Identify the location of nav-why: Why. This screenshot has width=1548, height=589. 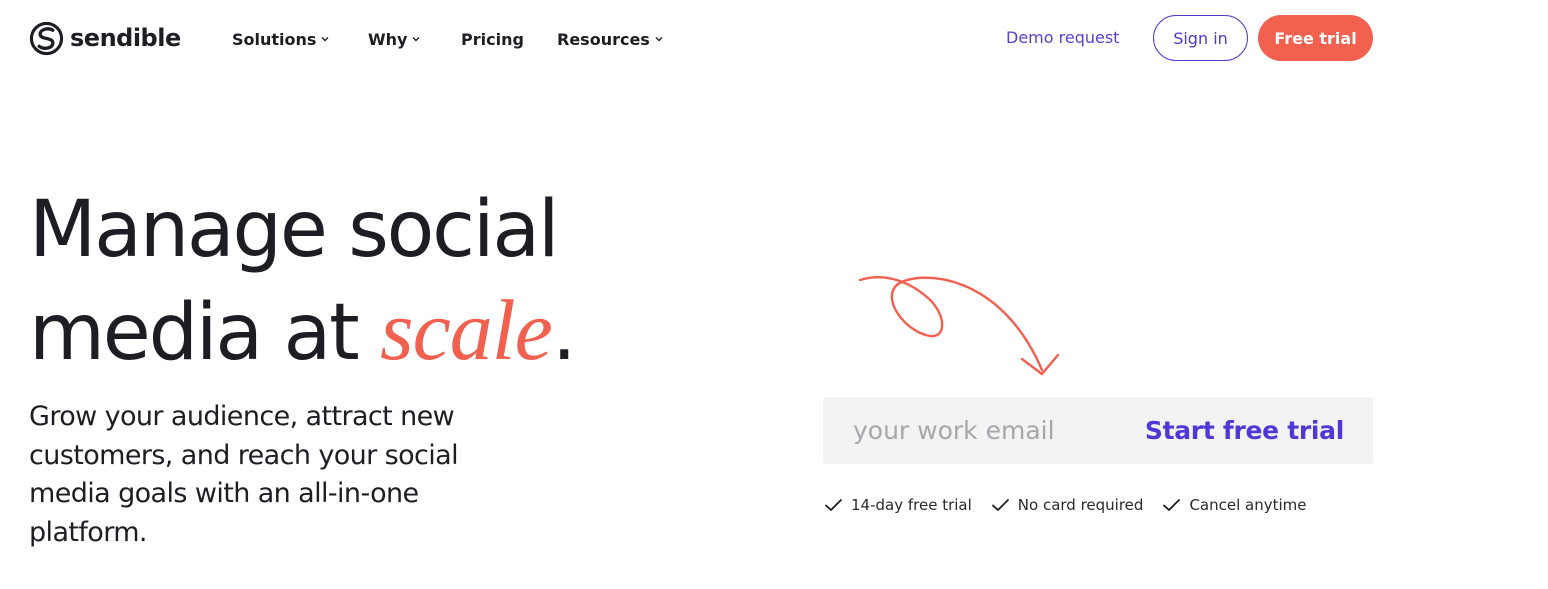
(394, 39).